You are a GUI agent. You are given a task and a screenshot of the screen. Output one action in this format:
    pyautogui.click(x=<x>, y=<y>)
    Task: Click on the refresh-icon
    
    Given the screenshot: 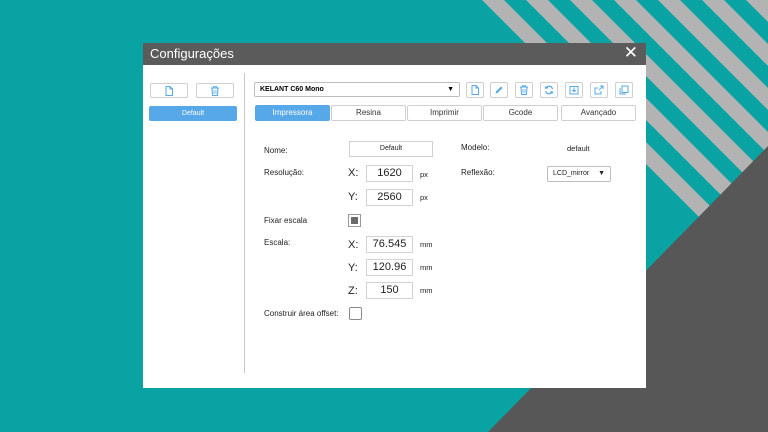 What is the action you would take?
    pyautogui.click(x=549, y=90)
    